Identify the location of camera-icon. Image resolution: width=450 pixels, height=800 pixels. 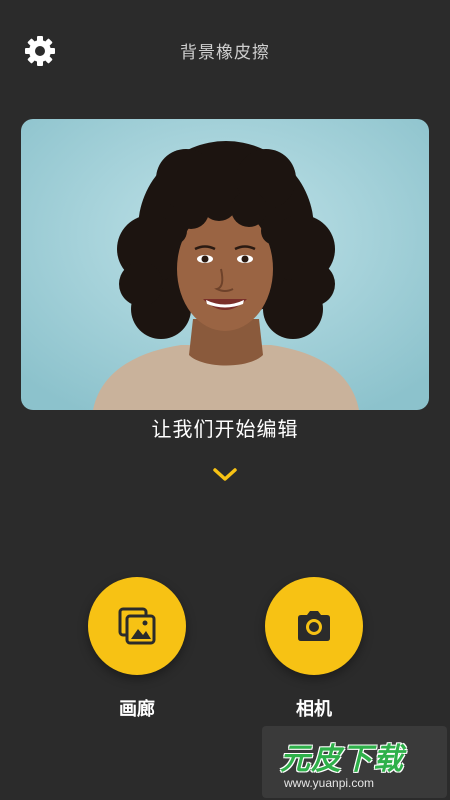
(314, 626).